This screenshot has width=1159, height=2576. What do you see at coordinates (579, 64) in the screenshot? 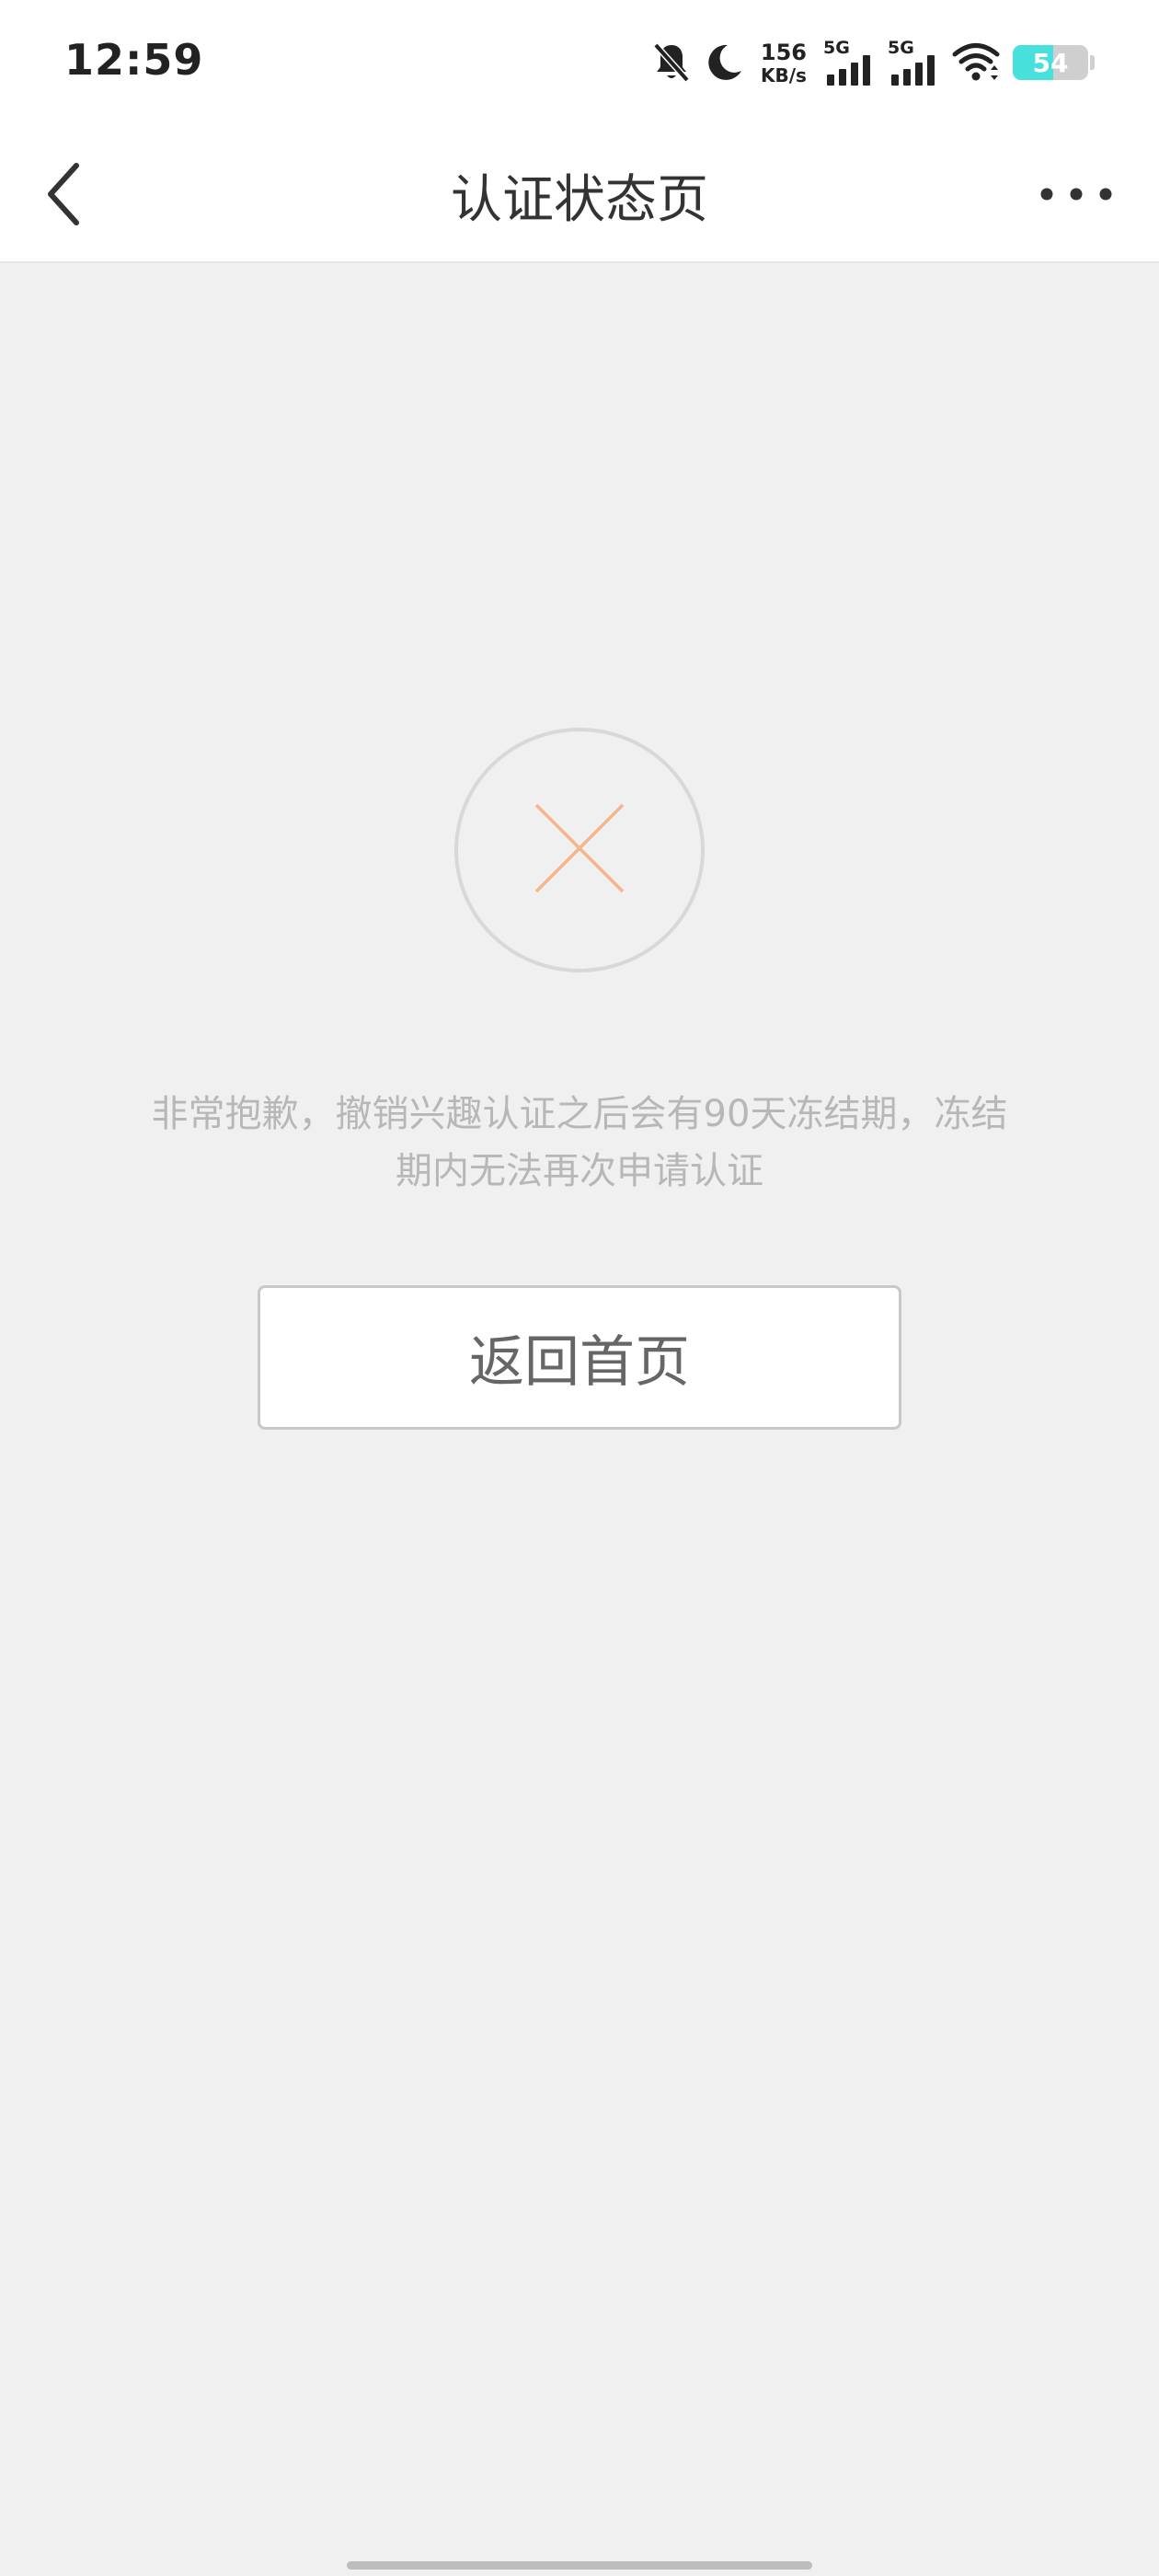
I see `status-bar: 12:59 156 KB/s 5G 5G 54` at bounding box center [579, 64].